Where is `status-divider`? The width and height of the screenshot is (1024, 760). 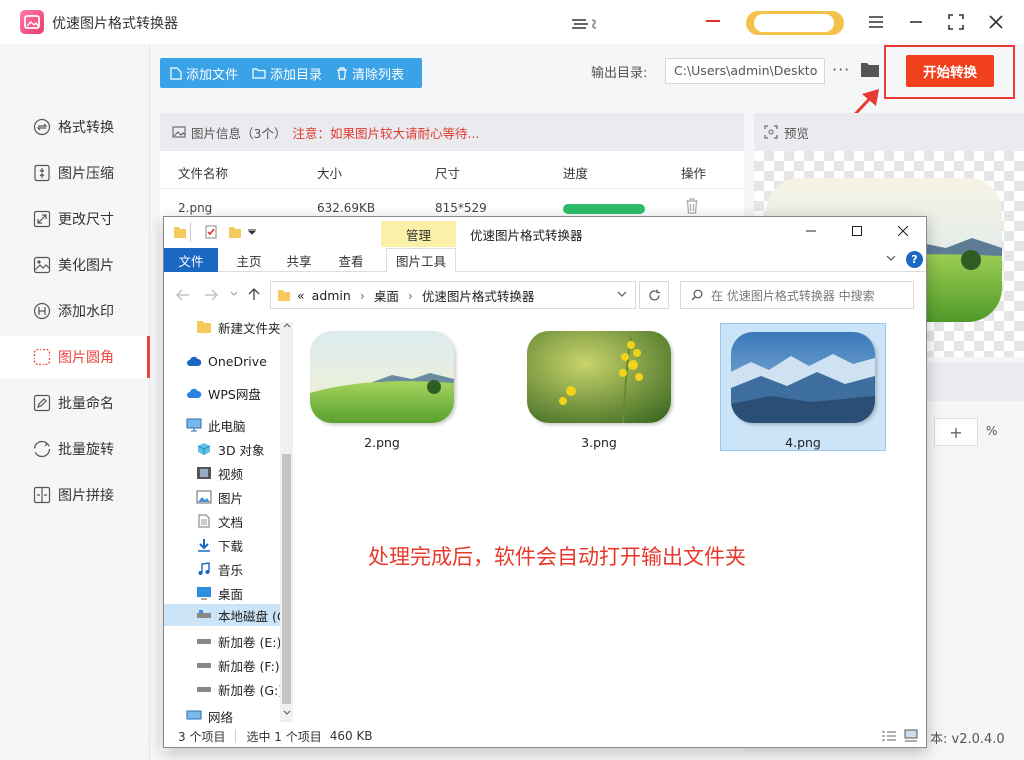 status-divider is located at coordinates (236, 736).